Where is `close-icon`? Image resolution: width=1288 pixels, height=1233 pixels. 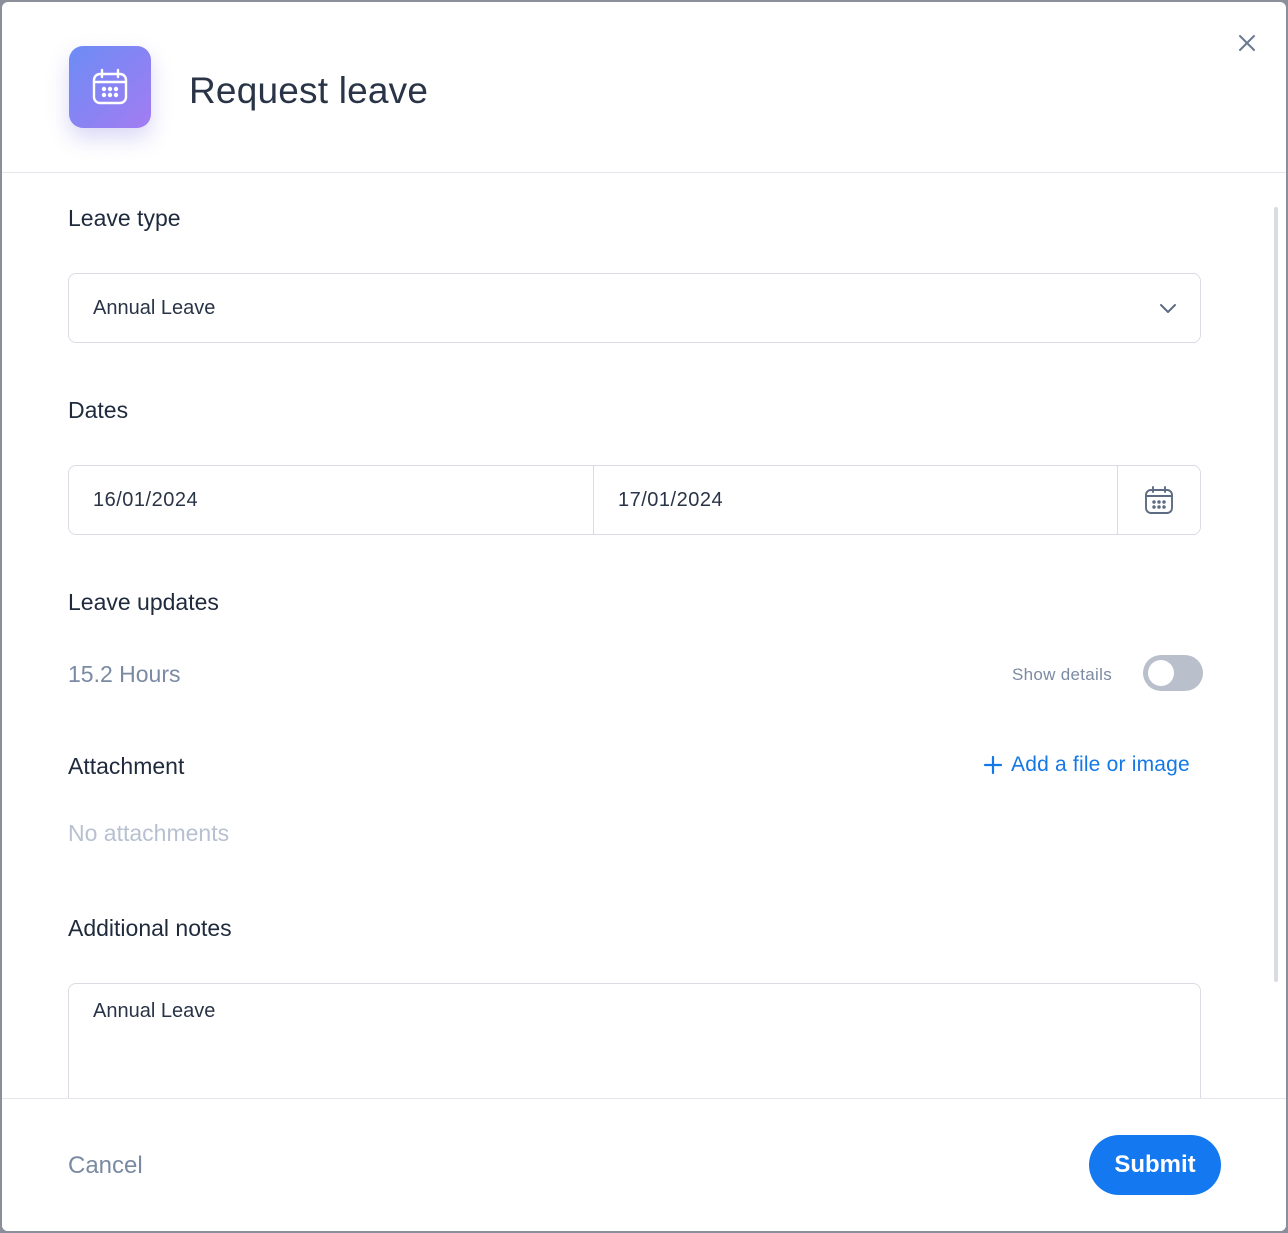 close-icon is located at coordinates (1247, 43).